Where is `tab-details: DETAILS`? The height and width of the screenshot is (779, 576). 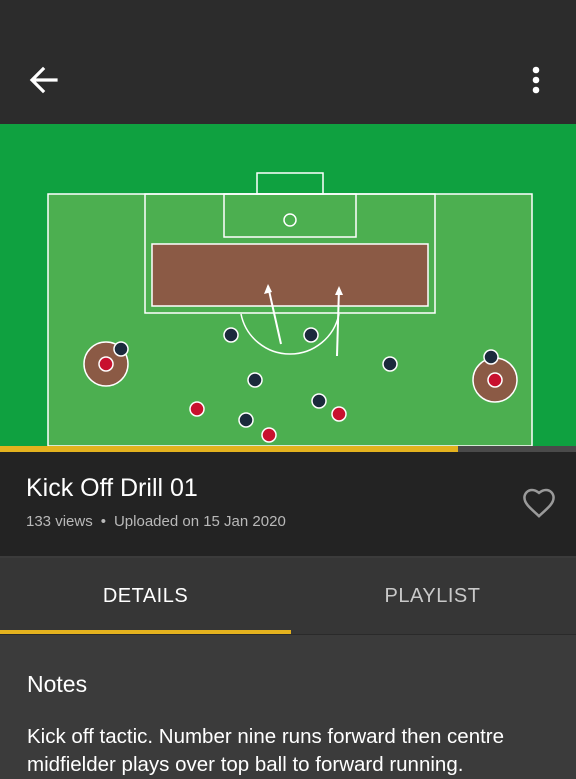 tab-details: DETAILS is located at coordinates (145, 596).